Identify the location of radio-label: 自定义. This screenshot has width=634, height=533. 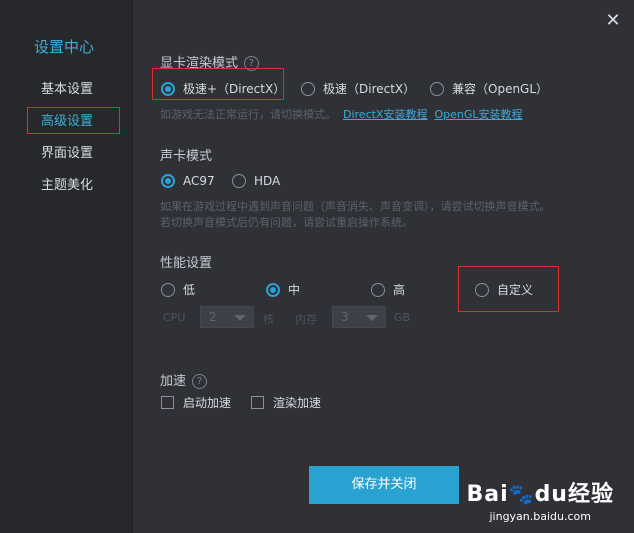
(515, 290).